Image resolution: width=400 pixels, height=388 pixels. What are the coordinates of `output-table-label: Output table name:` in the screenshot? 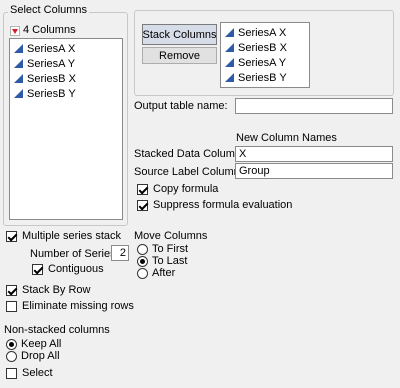 It's located at (181, 106).